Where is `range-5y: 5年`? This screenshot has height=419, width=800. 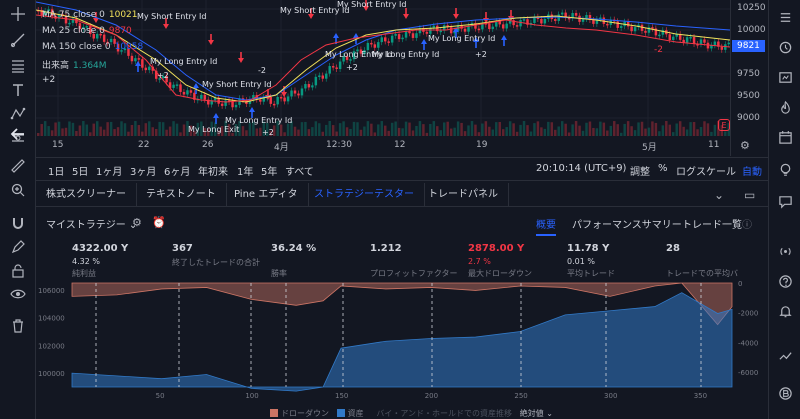 range-5y: 5年 is located at coordinates (269, 170).